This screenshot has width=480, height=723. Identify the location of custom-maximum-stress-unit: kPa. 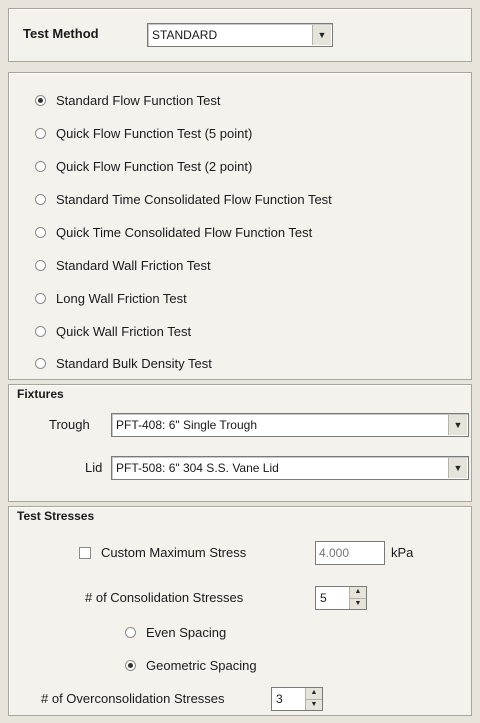
(402, 552).